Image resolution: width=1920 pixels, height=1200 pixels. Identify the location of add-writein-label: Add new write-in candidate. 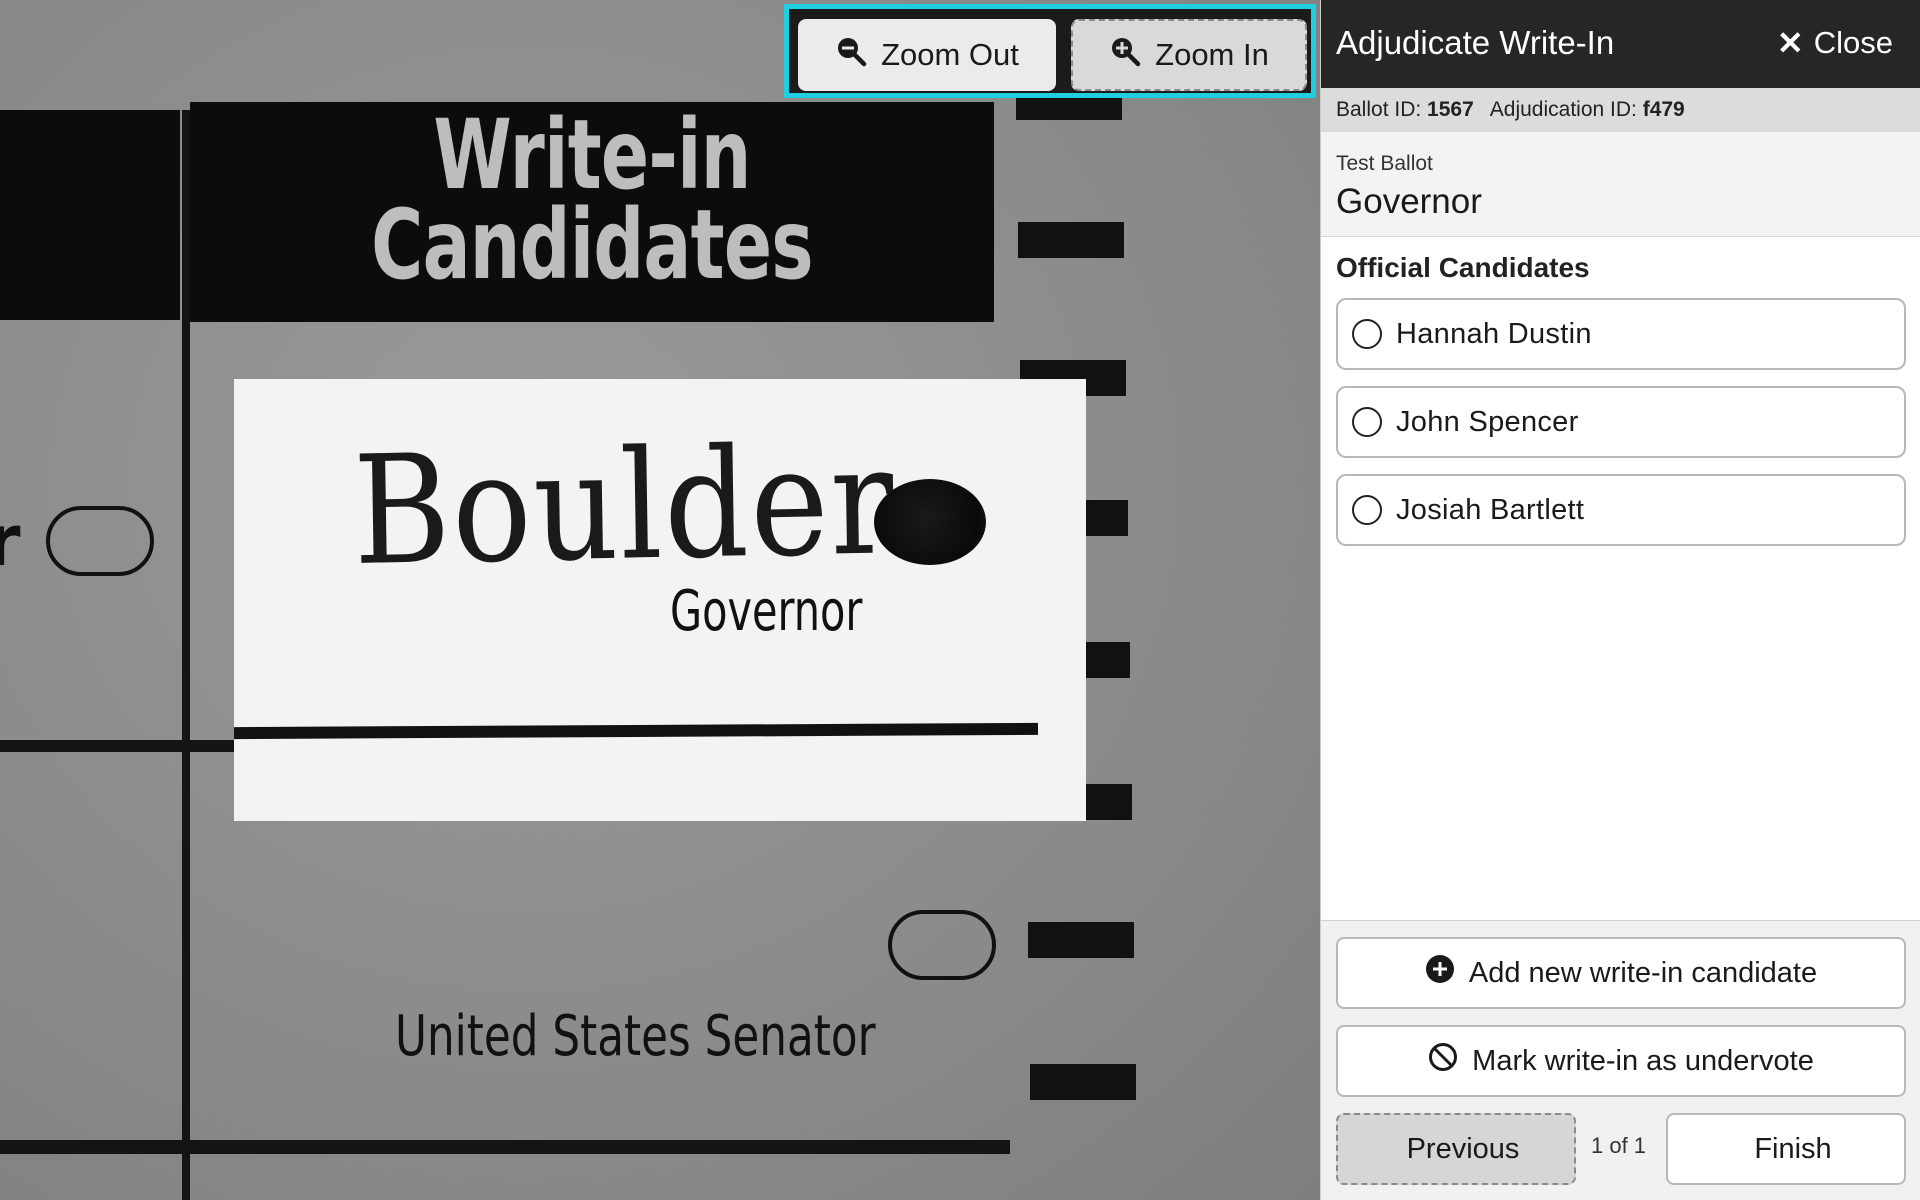
(1643, 972).